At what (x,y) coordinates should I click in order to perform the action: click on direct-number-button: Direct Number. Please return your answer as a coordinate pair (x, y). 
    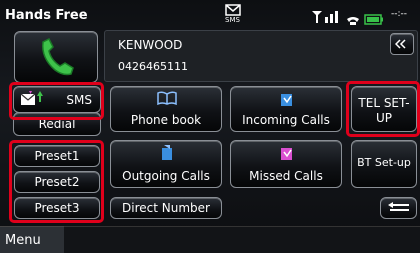
    Looking at the image, I should click on (166, 208).